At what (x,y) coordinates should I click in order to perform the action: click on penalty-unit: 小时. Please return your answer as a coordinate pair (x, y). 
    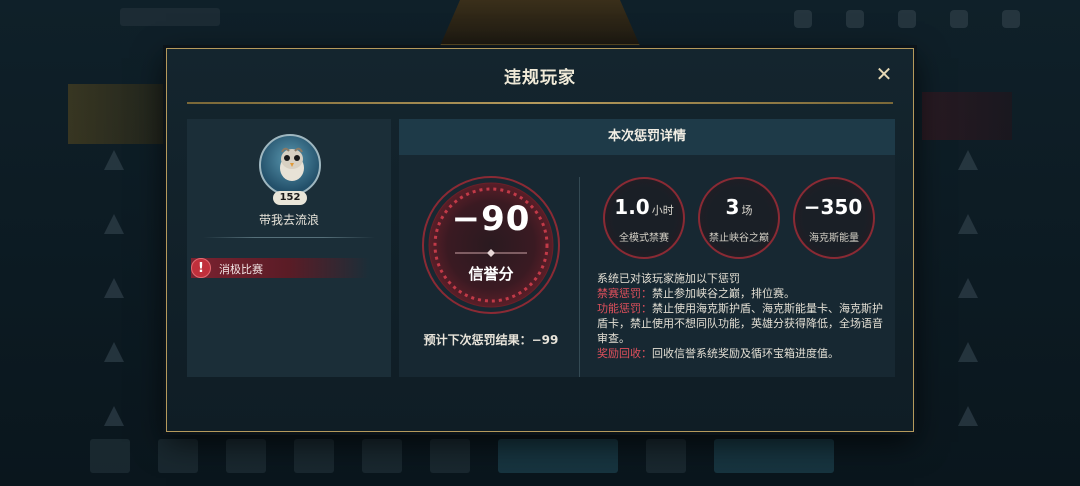
    Looking at the image, I should click on (662, 210).